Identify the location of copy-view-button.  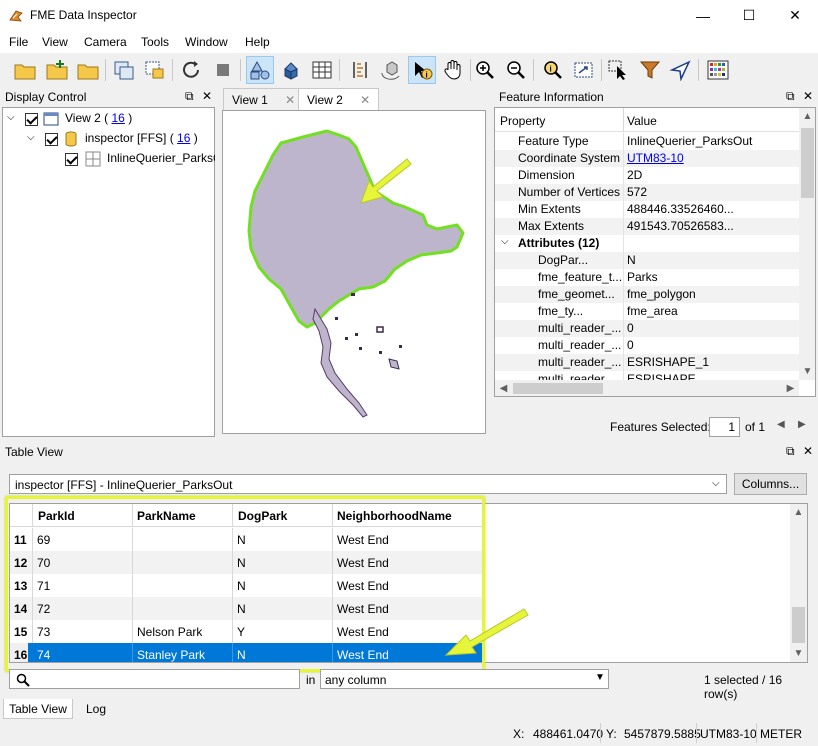
(124, 70).